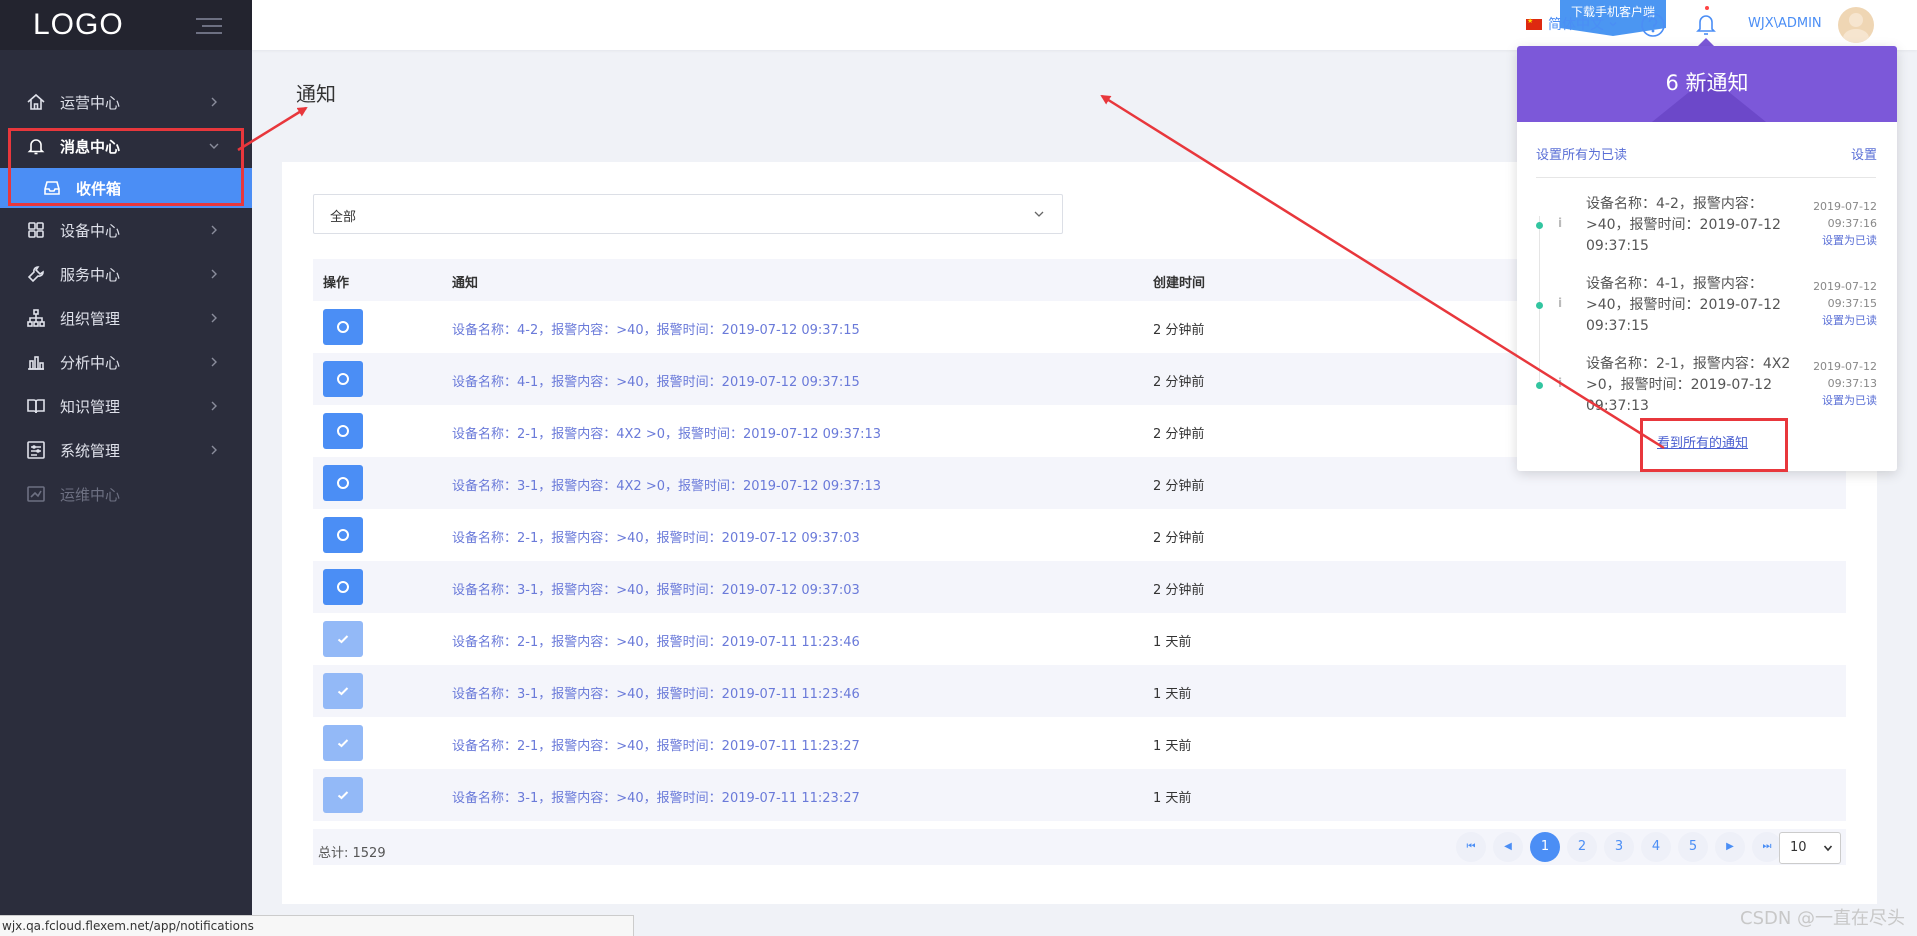 Image resolution: width=1917 pixels, height=936 pixels. Describe the element at coordinates (1576, 25) in the screenshot. I see `language-label: 简体中文` at that location.